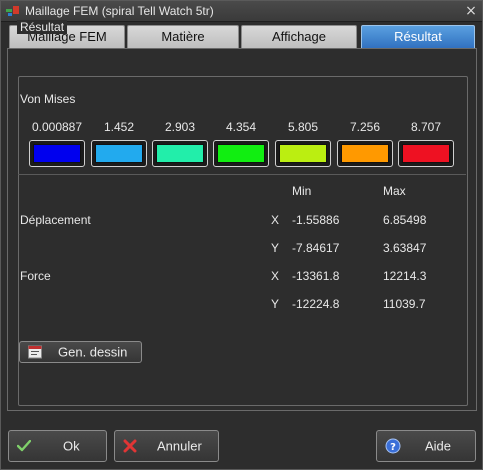  I want to click on row-label-force: Force, so click(35, 276).